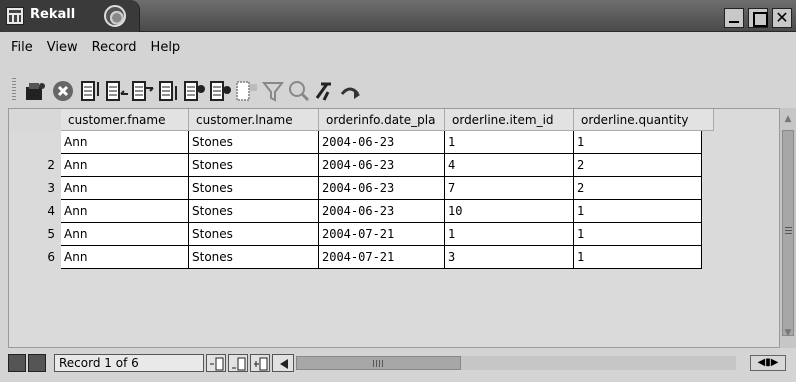 The image size is (796, 382). I want to click on row-number: 5, so click(35, 234).